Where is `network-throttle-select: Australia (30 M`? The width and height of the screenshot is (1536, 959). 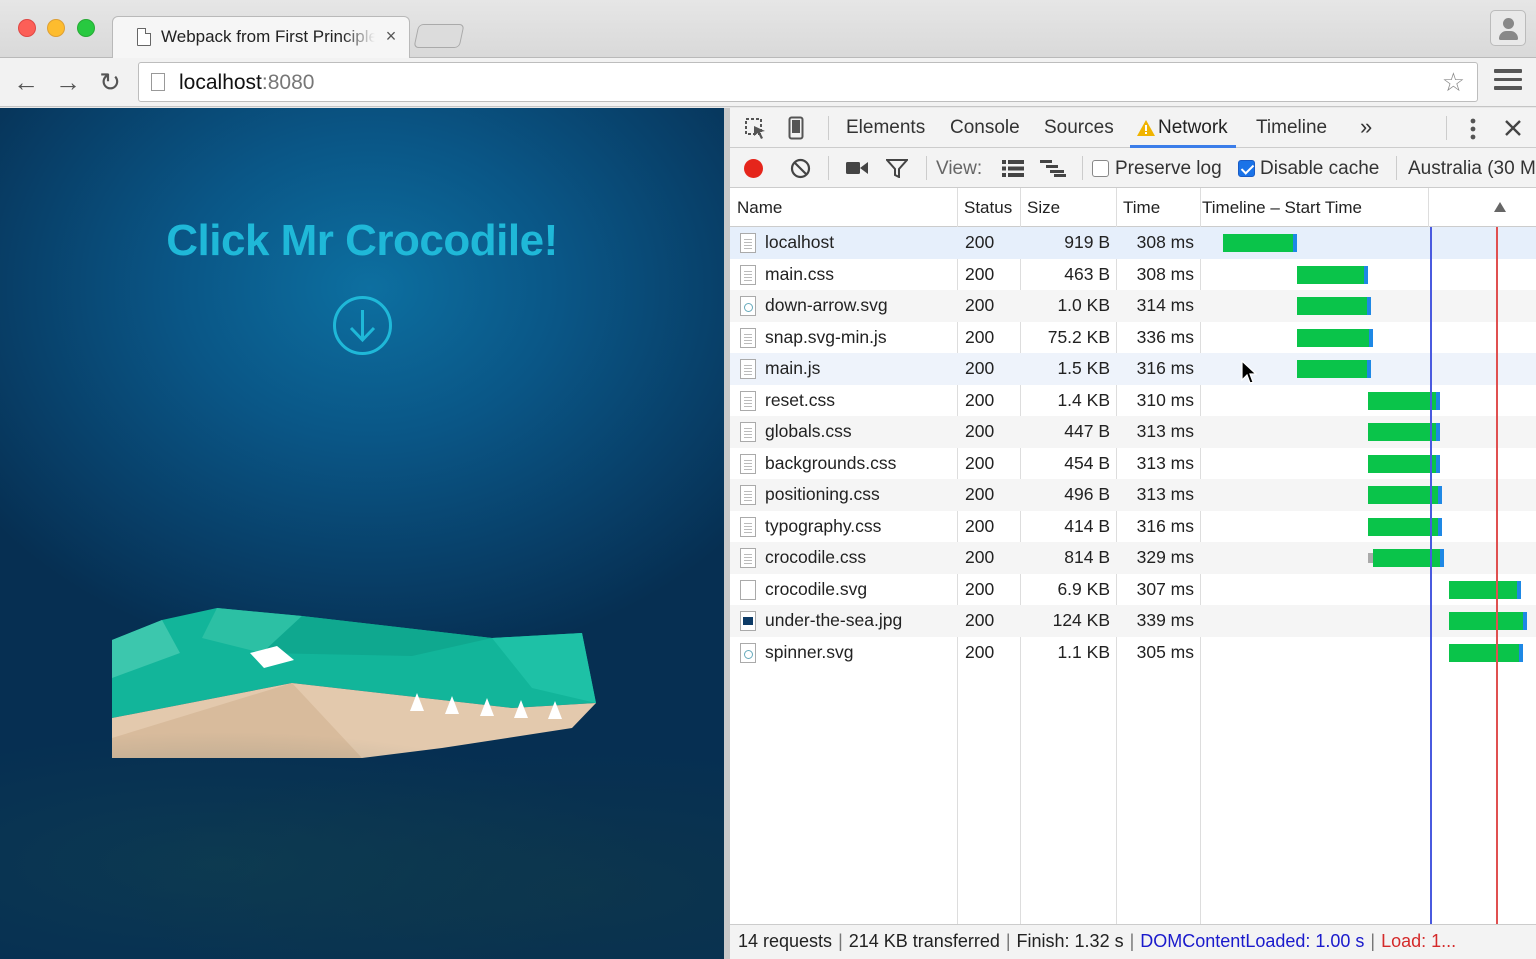
network-throttle-select: Australia (30 M is located at coordinates (1472, 169).